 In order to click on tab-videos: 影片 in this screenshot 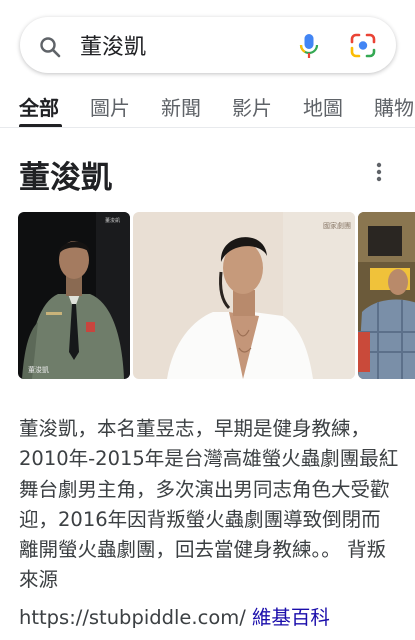, I will do `click(252, 106)`.